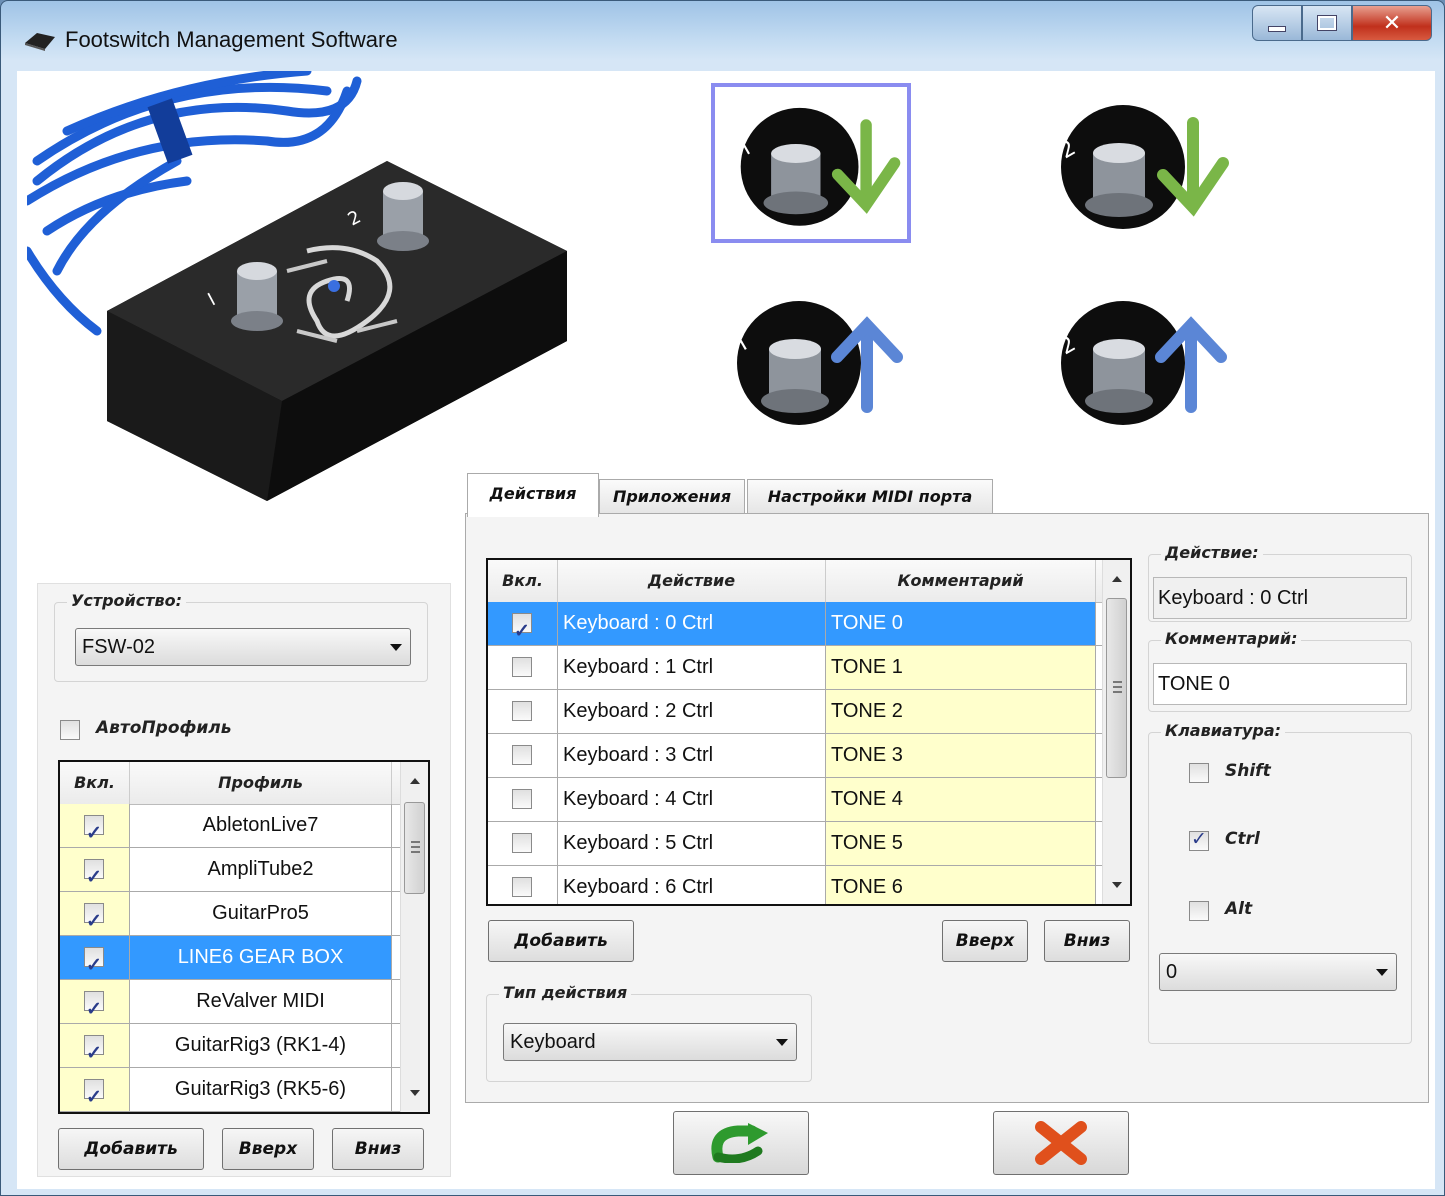 The image size is (1445, 1196). What do you see at coordinates (533, 495) in the screenshot?
I see `tab-actions: Действия` at bounding box center [533, 495].